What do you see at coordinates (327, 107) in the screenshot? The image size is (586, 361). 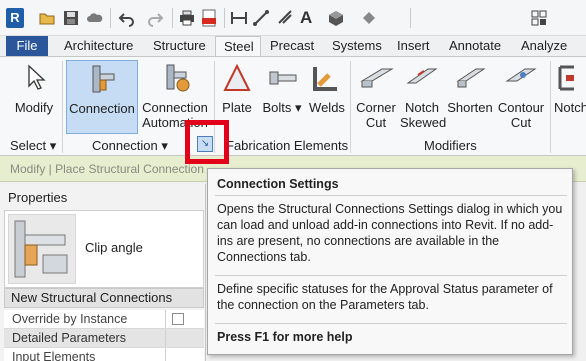 I see `welds-label: Welds` at bounding box center [327, 107].